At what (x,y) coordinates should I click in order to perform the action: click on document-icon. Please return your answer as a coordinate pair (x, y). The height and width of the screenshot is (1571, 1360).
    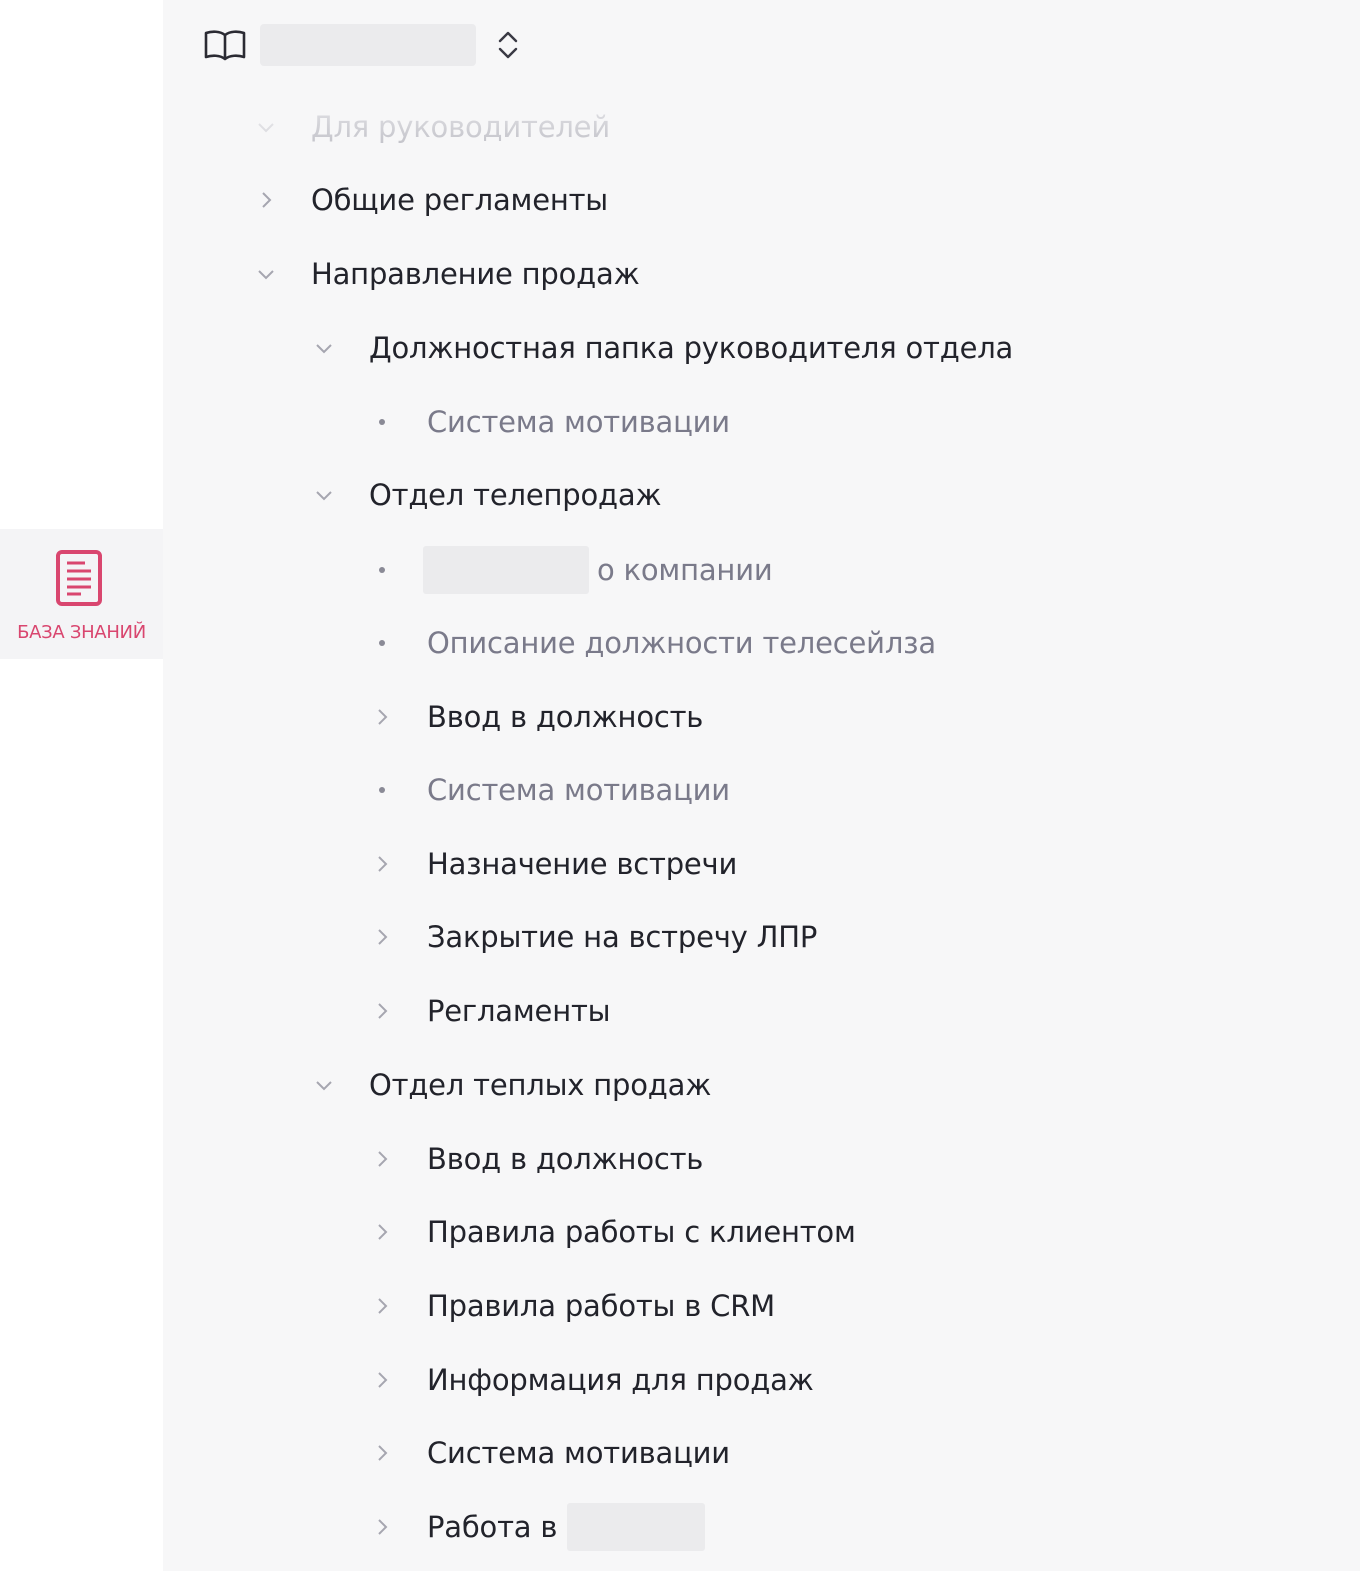
    Looking at the image, I should click on (79, 578).